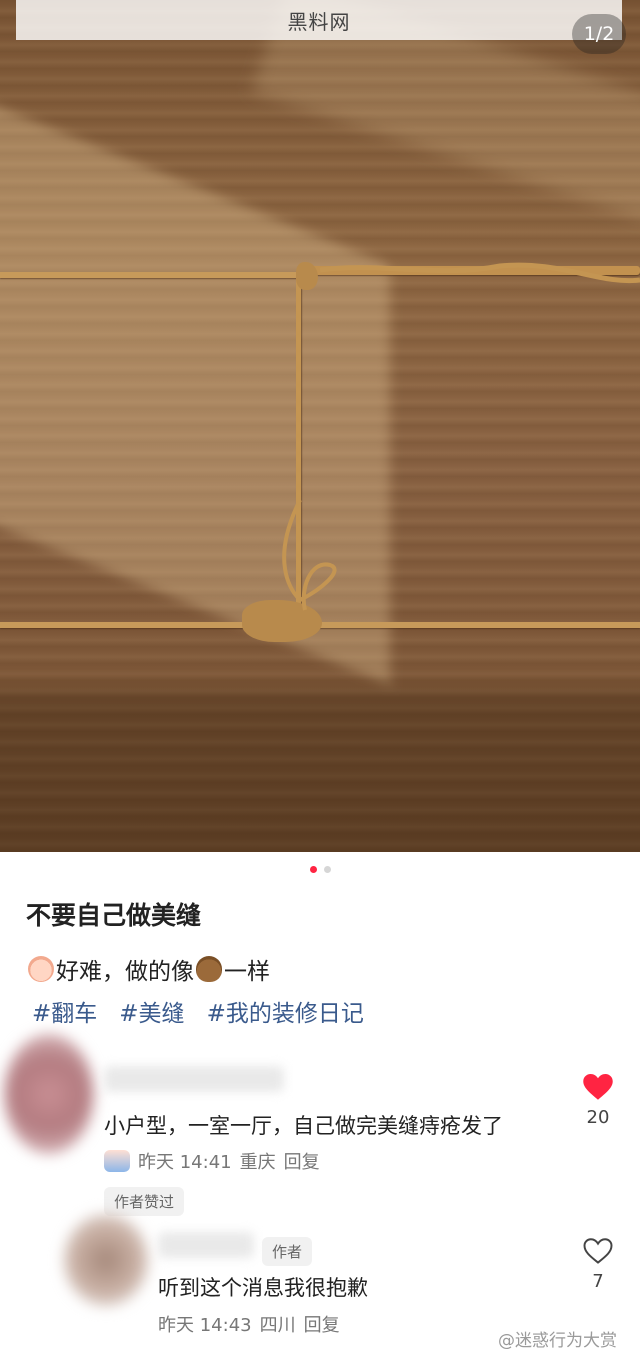  Describe the element at coordinates (285, 1011) in the screenshot. I see `hashtag-link: #我的装修日记` at that location.